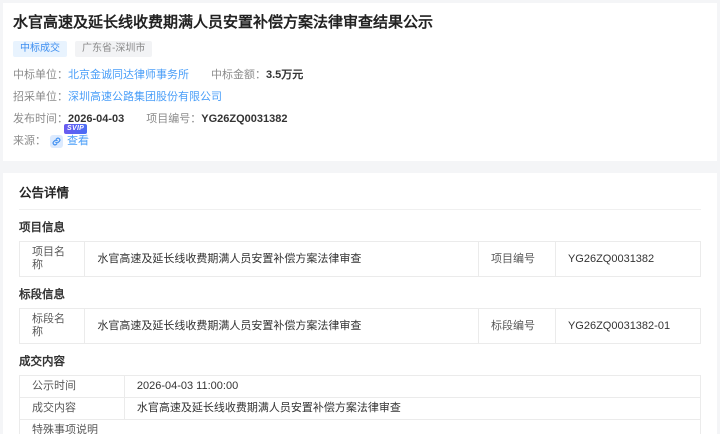 Image resolution: width=720 pixels, height=434 pixels. I want to click on table-row: 公示时间 2026-04-03 11:00:00, so click(360, 386).